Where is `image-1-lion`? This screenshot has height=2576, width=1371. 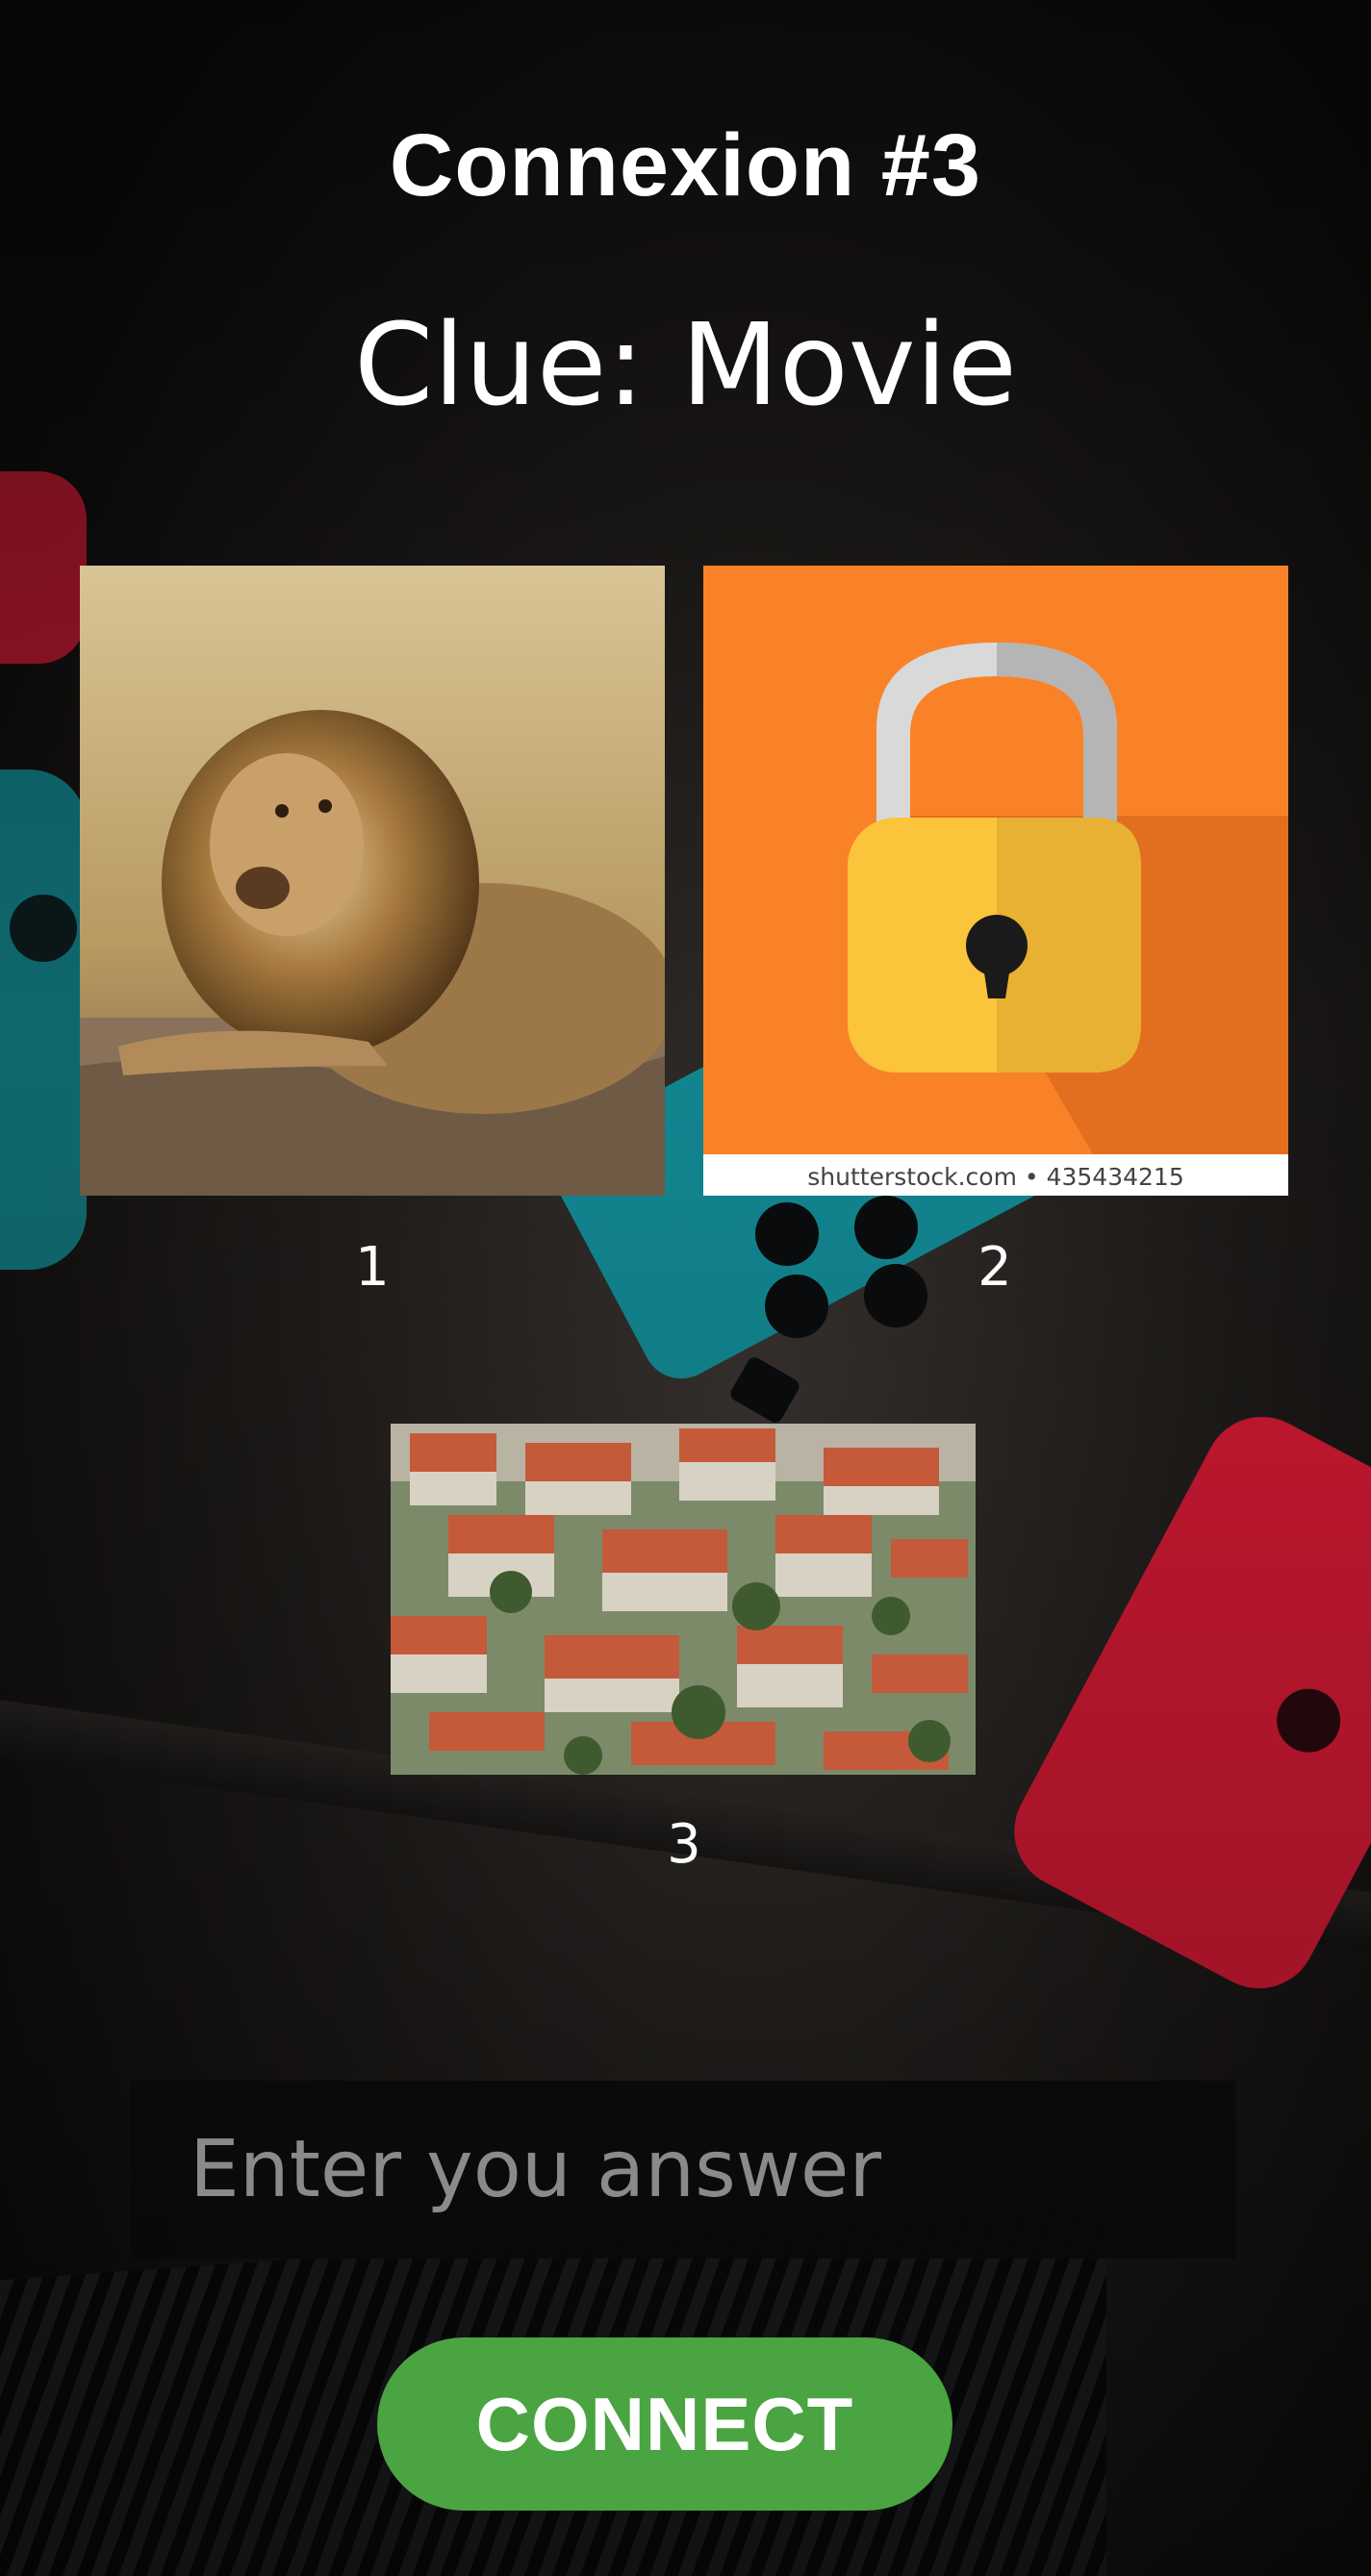 image-1-lion is located at coordinates (372, 881).